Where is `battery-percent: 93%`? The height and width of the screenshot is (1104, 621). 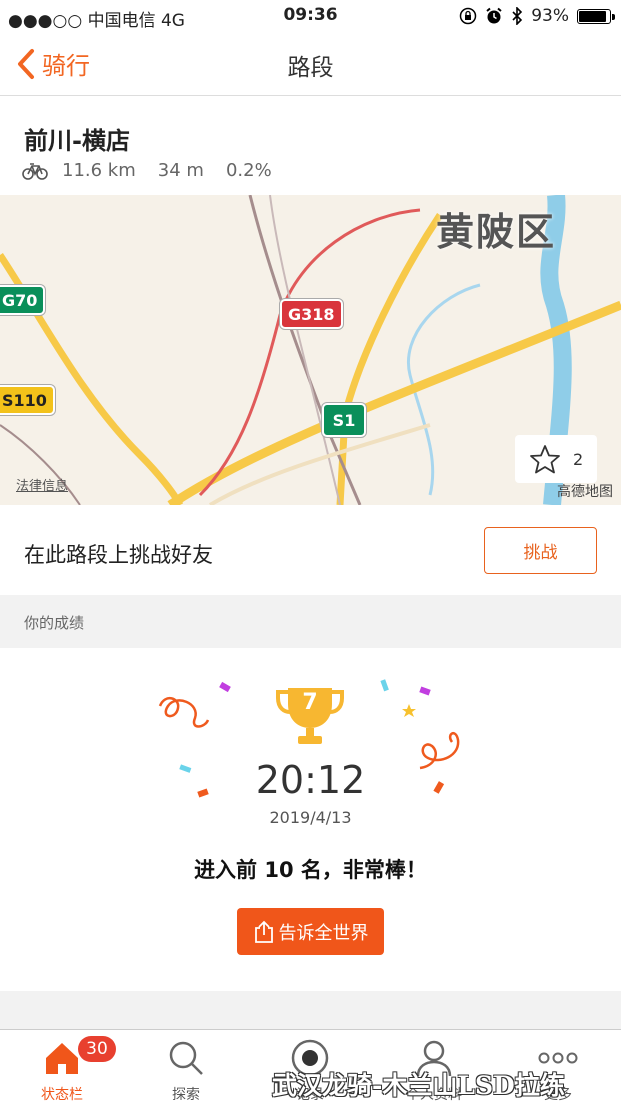 battery-percent: 93% is located at coordinates (550, 16).